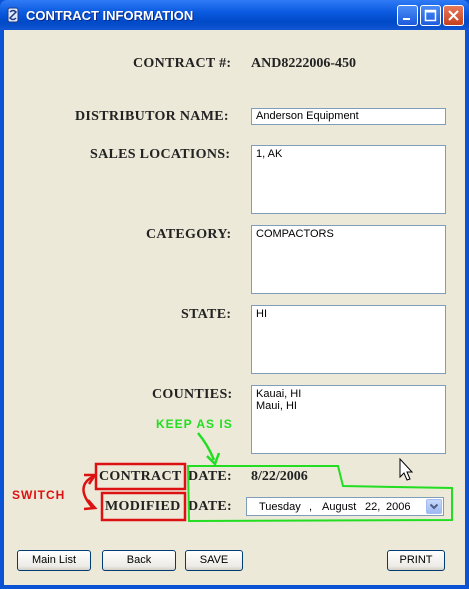 The height and width of the screenshot is (589, 469). What do you see at coordinates (234, 15) in the screenshot?
I see `title-bar: CONTRACT INFORMATION` at bounding box center [234, 15].